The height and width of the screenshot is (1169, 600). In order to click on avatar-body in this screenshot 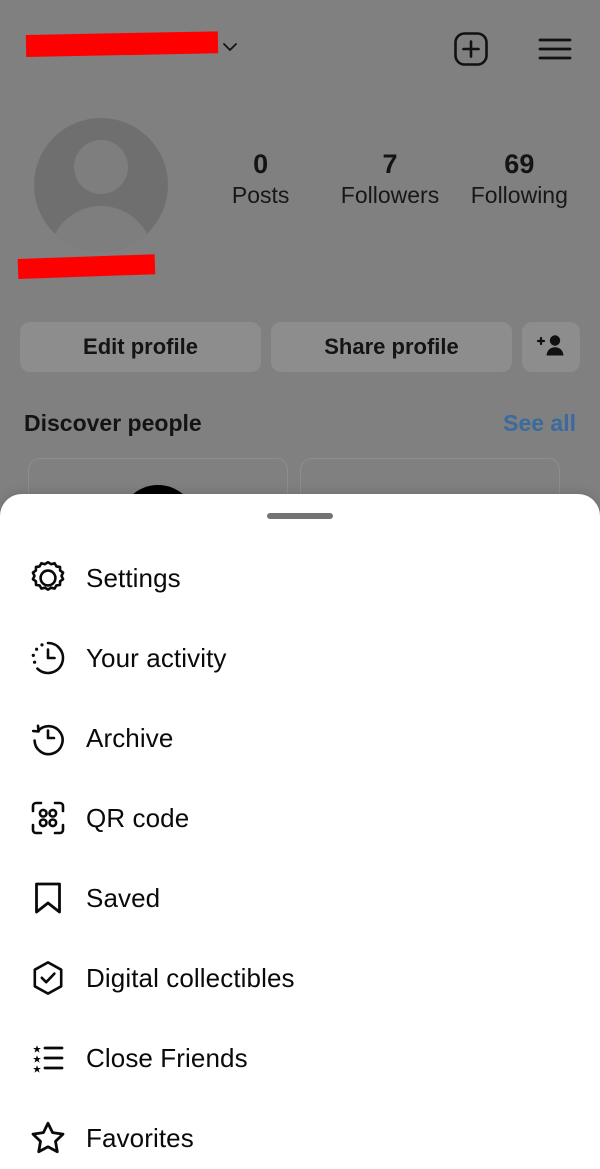, I will do `click(101, 229)`.